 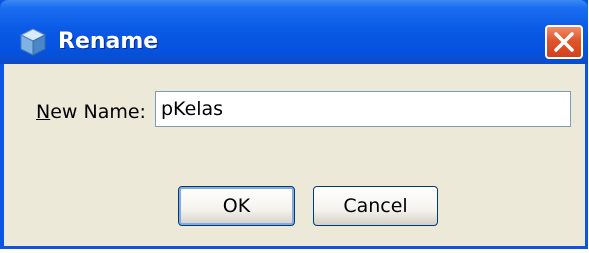 What do you see at coordinates (33, 42) in the screenshot?
I see `cube-icon` at bounding box center [33, 42].